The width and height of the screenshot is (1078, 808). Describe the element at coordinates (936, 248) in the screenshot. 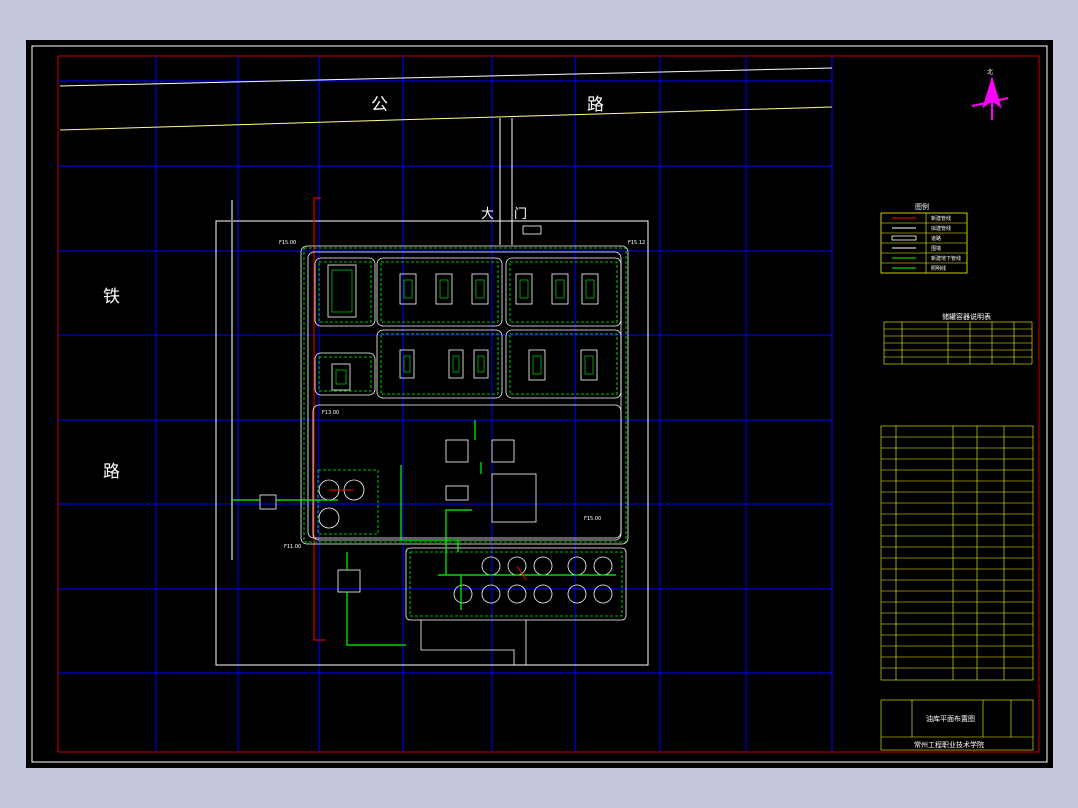

I see `legend-item-4: 围墙` at that location.